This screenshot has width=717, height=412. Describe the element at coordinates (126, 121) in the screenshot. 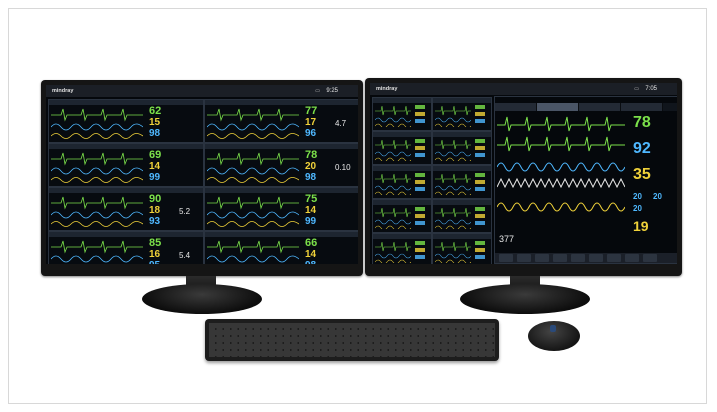

I see `patient-tile: 62 15 98` at that location.